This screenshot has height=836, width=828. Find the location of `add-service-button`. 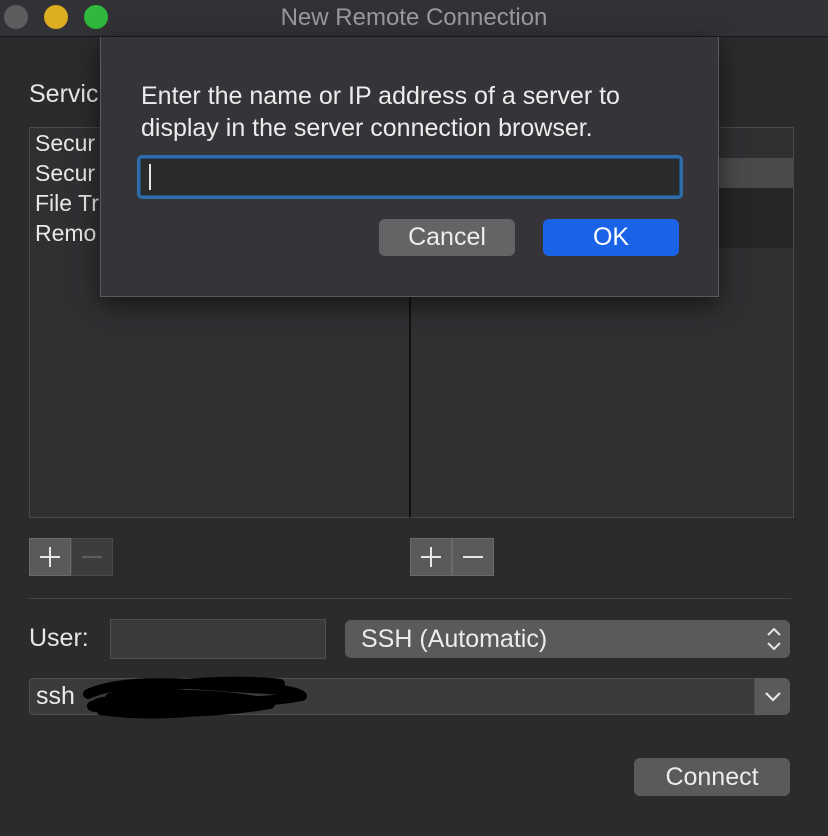

add-service-button is located at coordinates (50, 557).